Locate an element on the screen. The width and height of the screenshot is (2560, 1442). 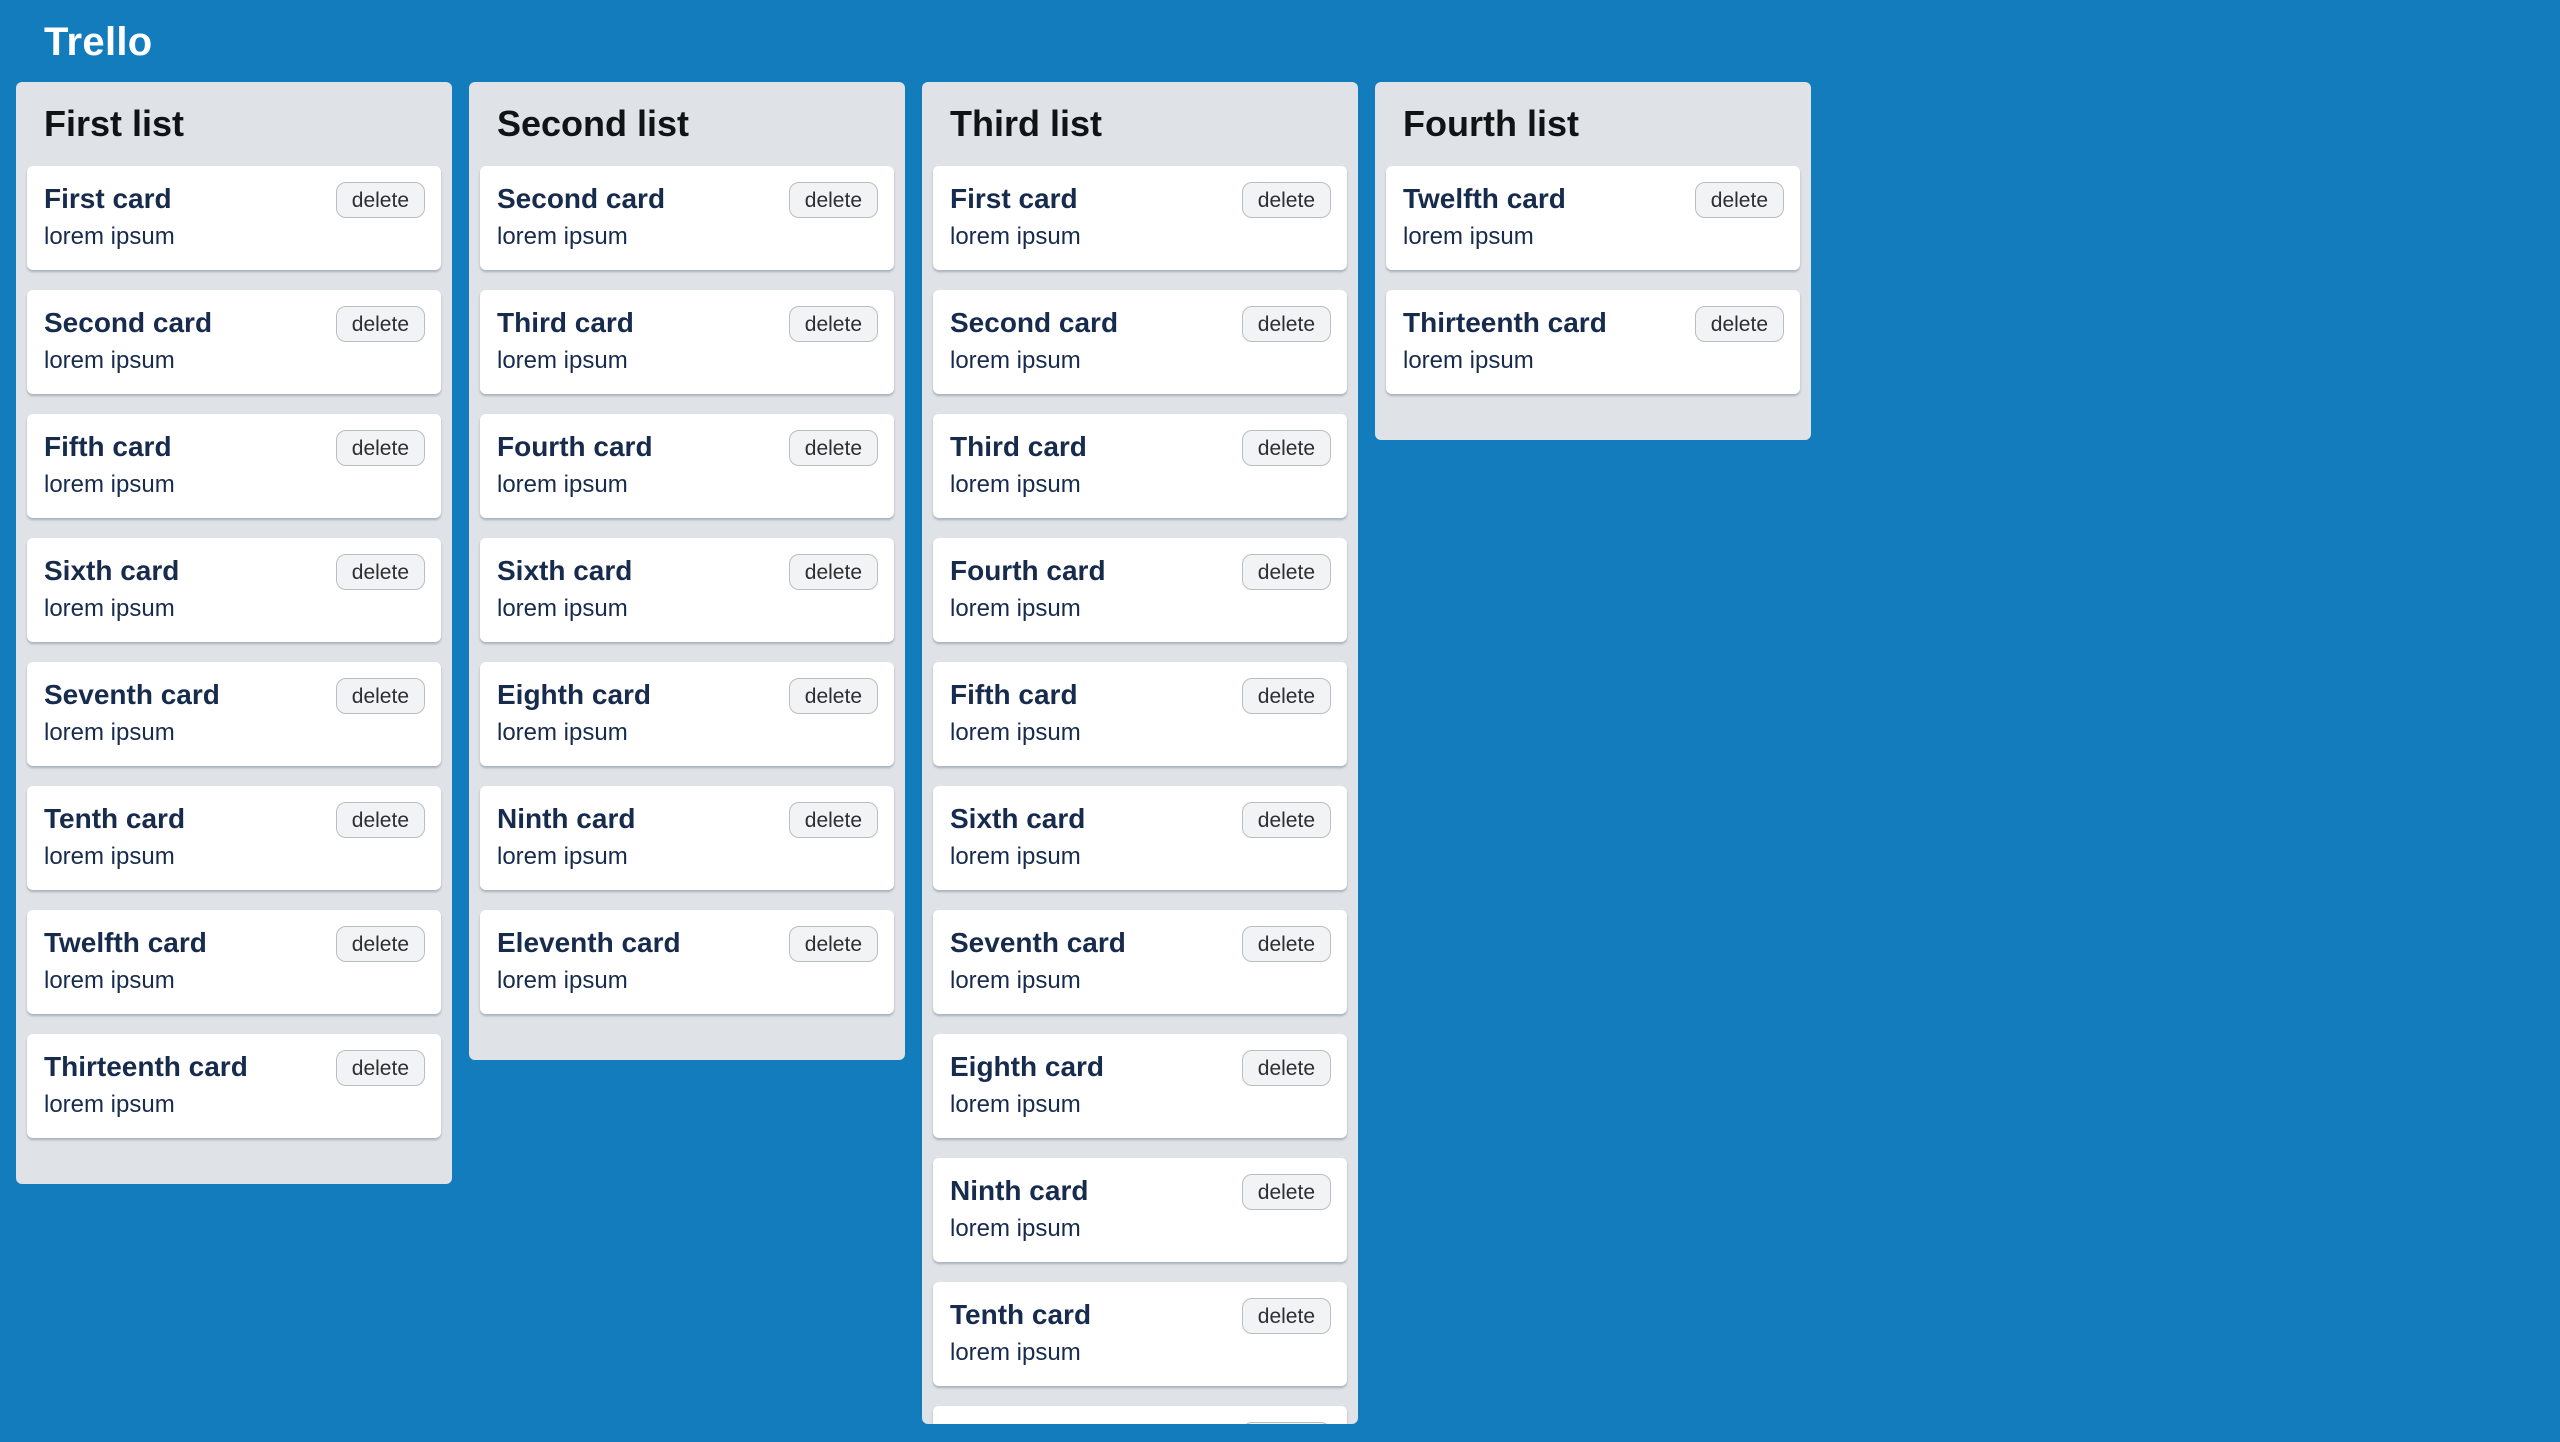
list-title: Fourth list is located at coordinates (1491, 123).